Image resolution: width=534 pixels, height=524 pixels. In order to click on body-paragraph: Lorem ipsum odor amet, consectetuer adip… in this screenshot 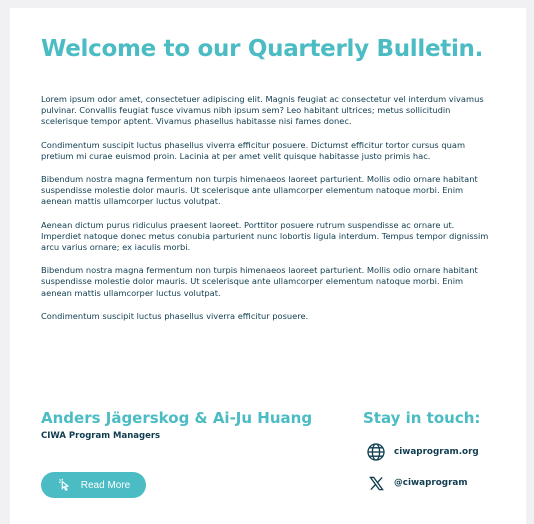, I will do `click(262, 110)`.